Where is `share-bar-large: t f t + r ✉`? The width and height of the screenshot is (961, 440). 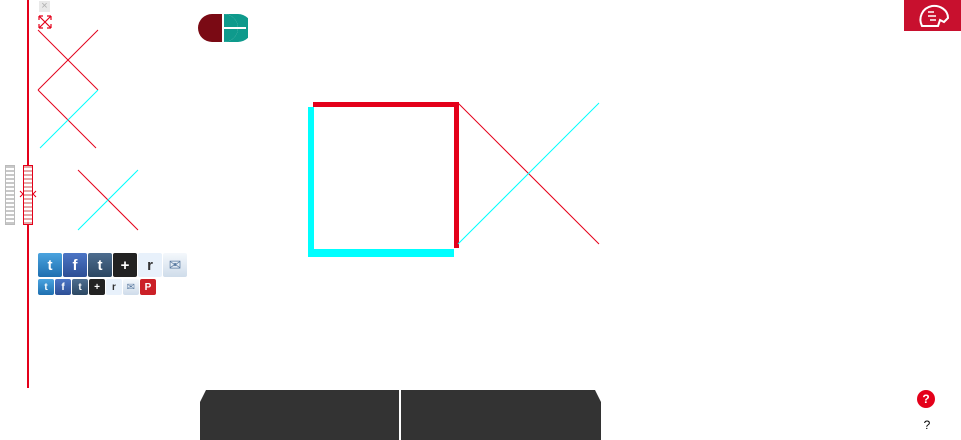
share-bar-large: t f t + r ✉ is located at coordinates (112, 265).